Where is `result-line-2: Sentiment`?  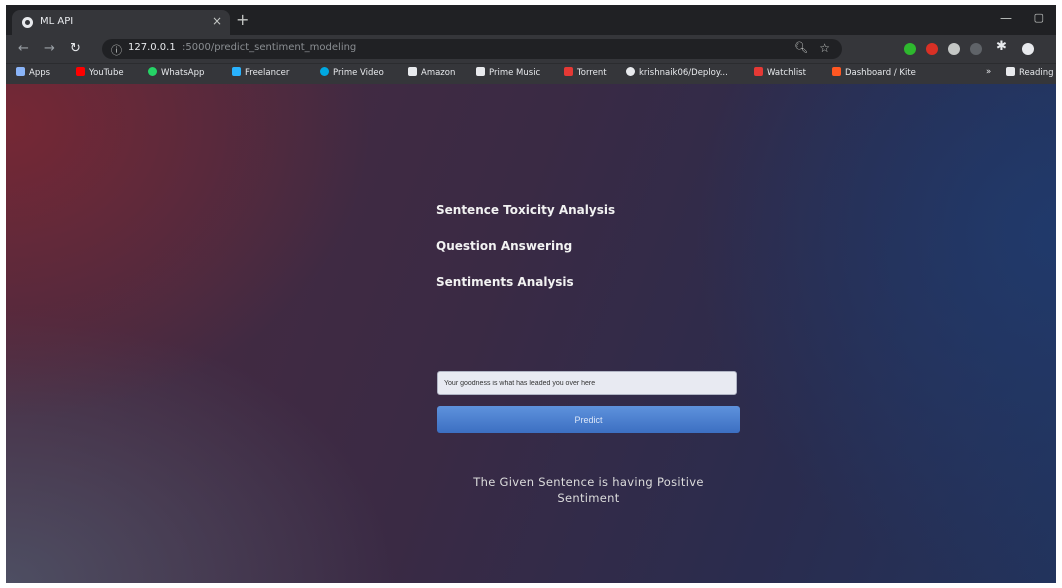
result-line-2: Sentiment is located at coordinates (588, 498).